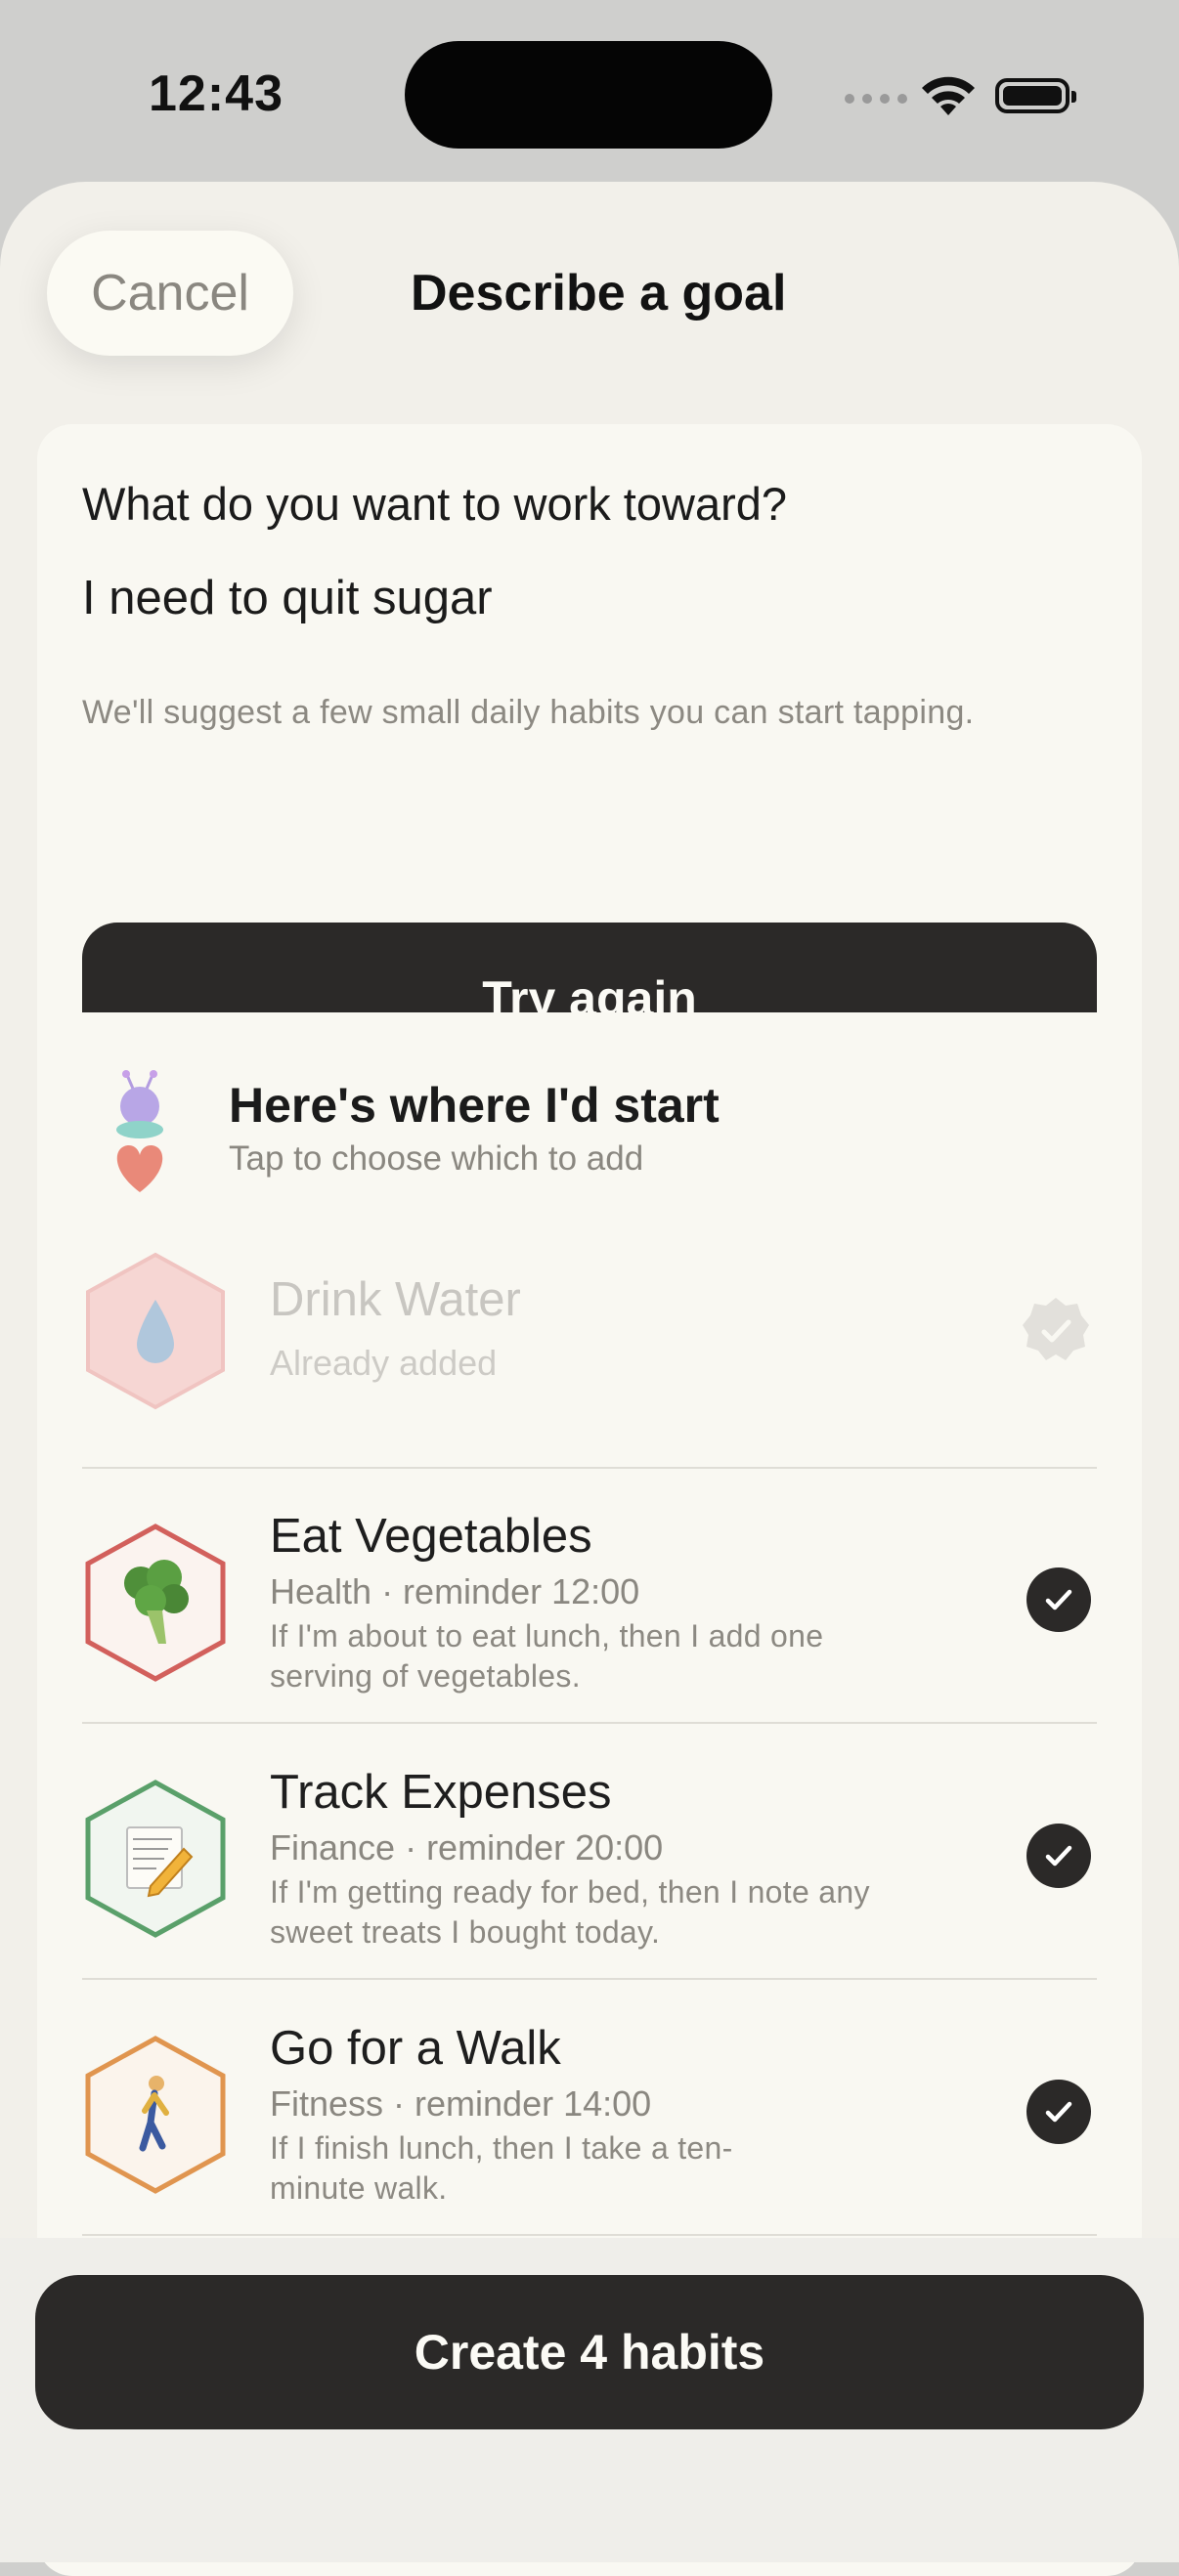 Image resolution: width=1179 pixels, height=2576 pixels. What do you see at coordinates (1035, 96) in the screenshot?
I see `battery-icon` at bounding box center [1035, 96].